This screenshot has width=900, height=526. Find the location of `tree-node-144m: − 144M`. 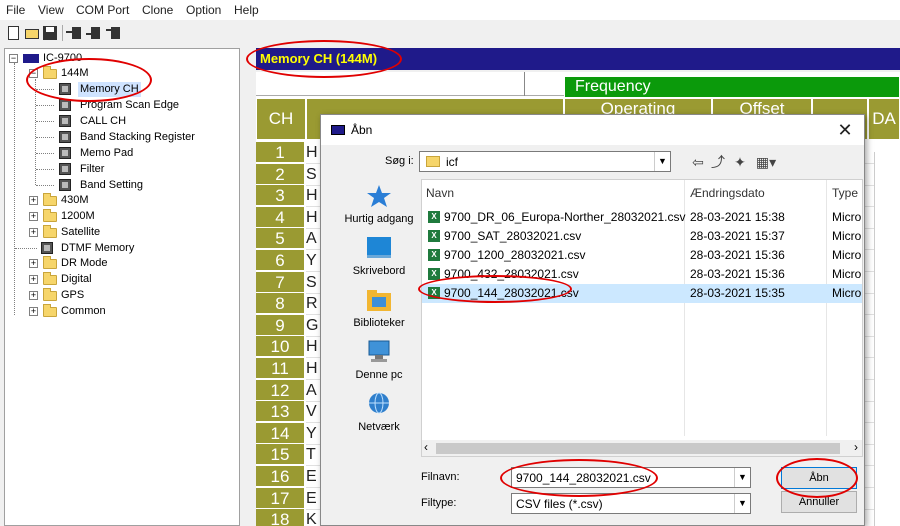

tree-node-144m: − 144M is located at coordinates (120, 73).